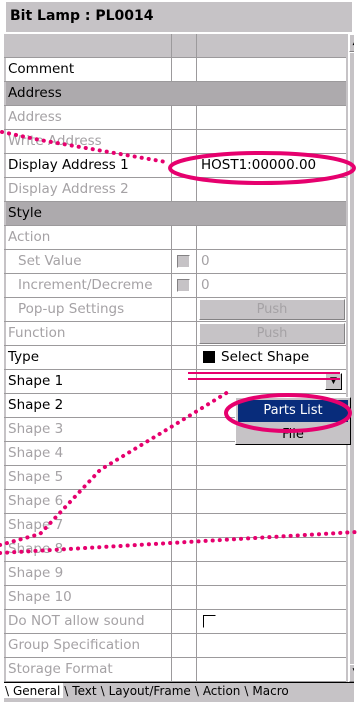 This screenshot has width=358, height=702. Describe the element at coordinates (175, 598) in the screenshot. I see `row-shape-10: Shape 10` at that location.